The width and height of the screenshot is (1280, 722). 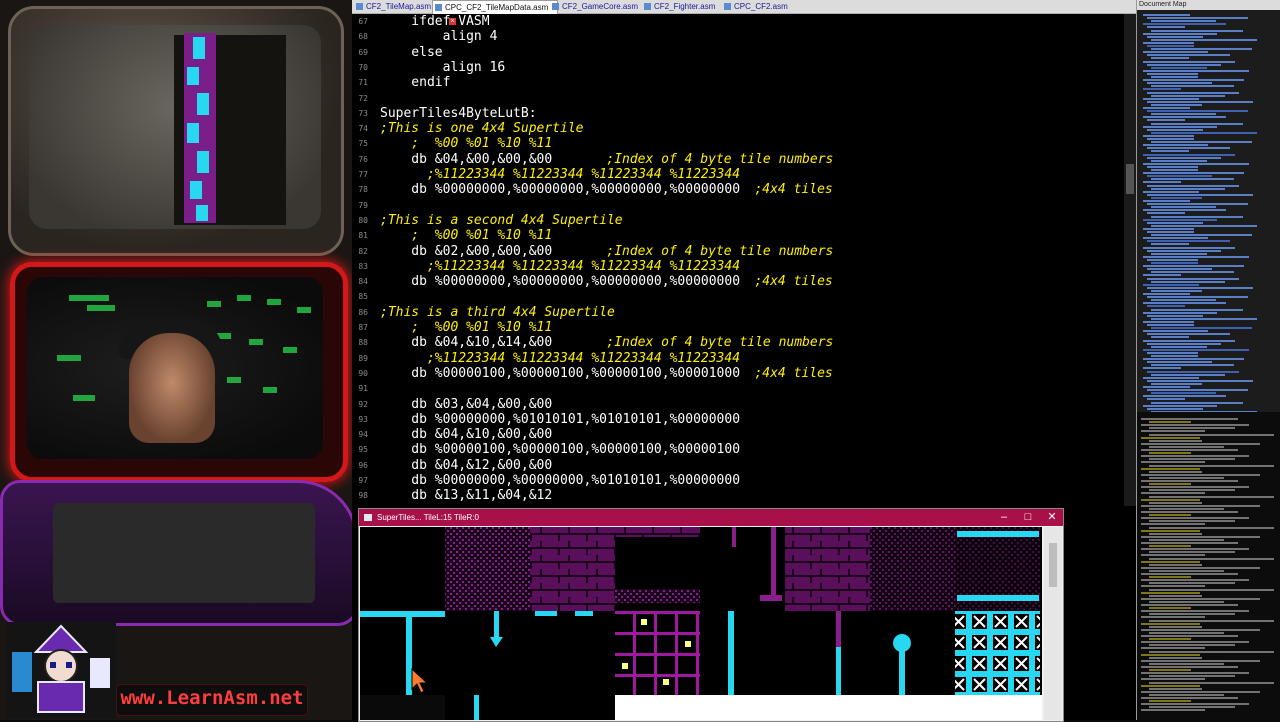 I want to click on code-line: 74 ;This is one 4x4 Supertile, so click(x=737, y=128).